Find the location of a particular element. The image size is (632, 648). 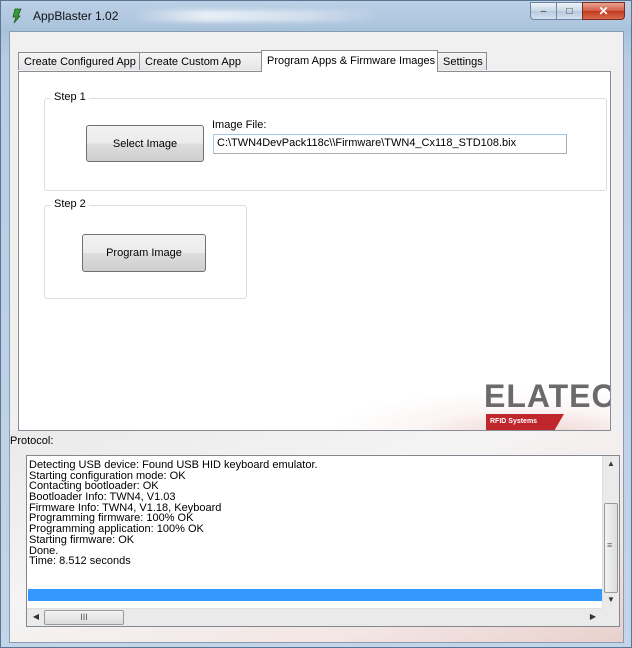

title-bar: AppBlaster 1.02 – □ ✕ is located at coordinates (316, 16).